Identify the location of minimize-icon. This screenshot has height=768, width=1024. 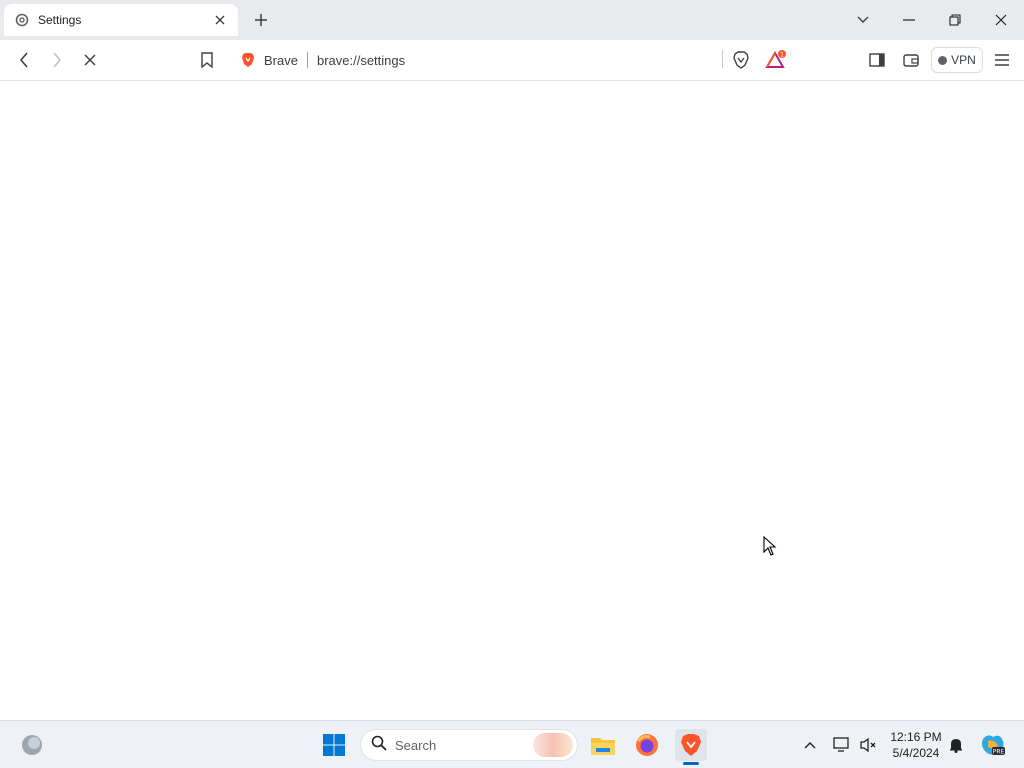
(909, 20).